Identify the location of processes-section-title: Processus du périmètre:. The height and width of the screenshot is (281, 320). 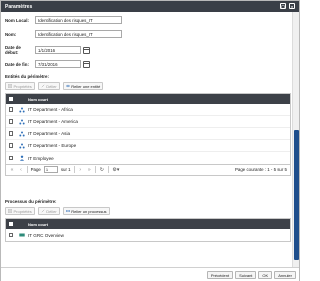
(31, 201).